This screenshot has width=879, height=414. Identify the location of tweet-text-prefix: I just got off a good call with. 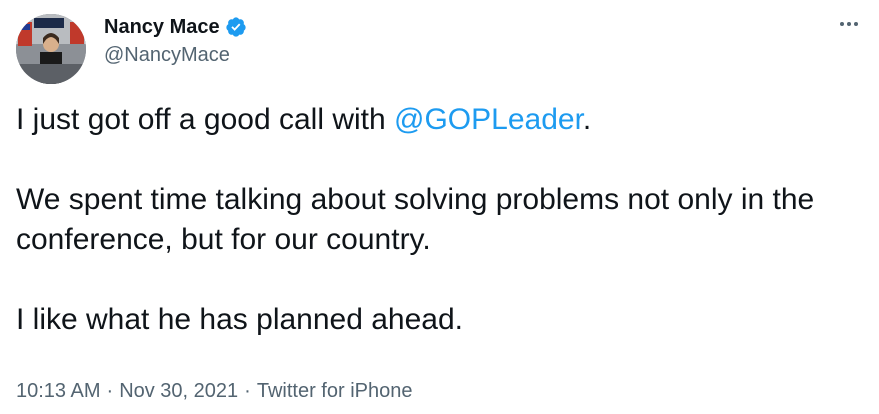
(205, 119).